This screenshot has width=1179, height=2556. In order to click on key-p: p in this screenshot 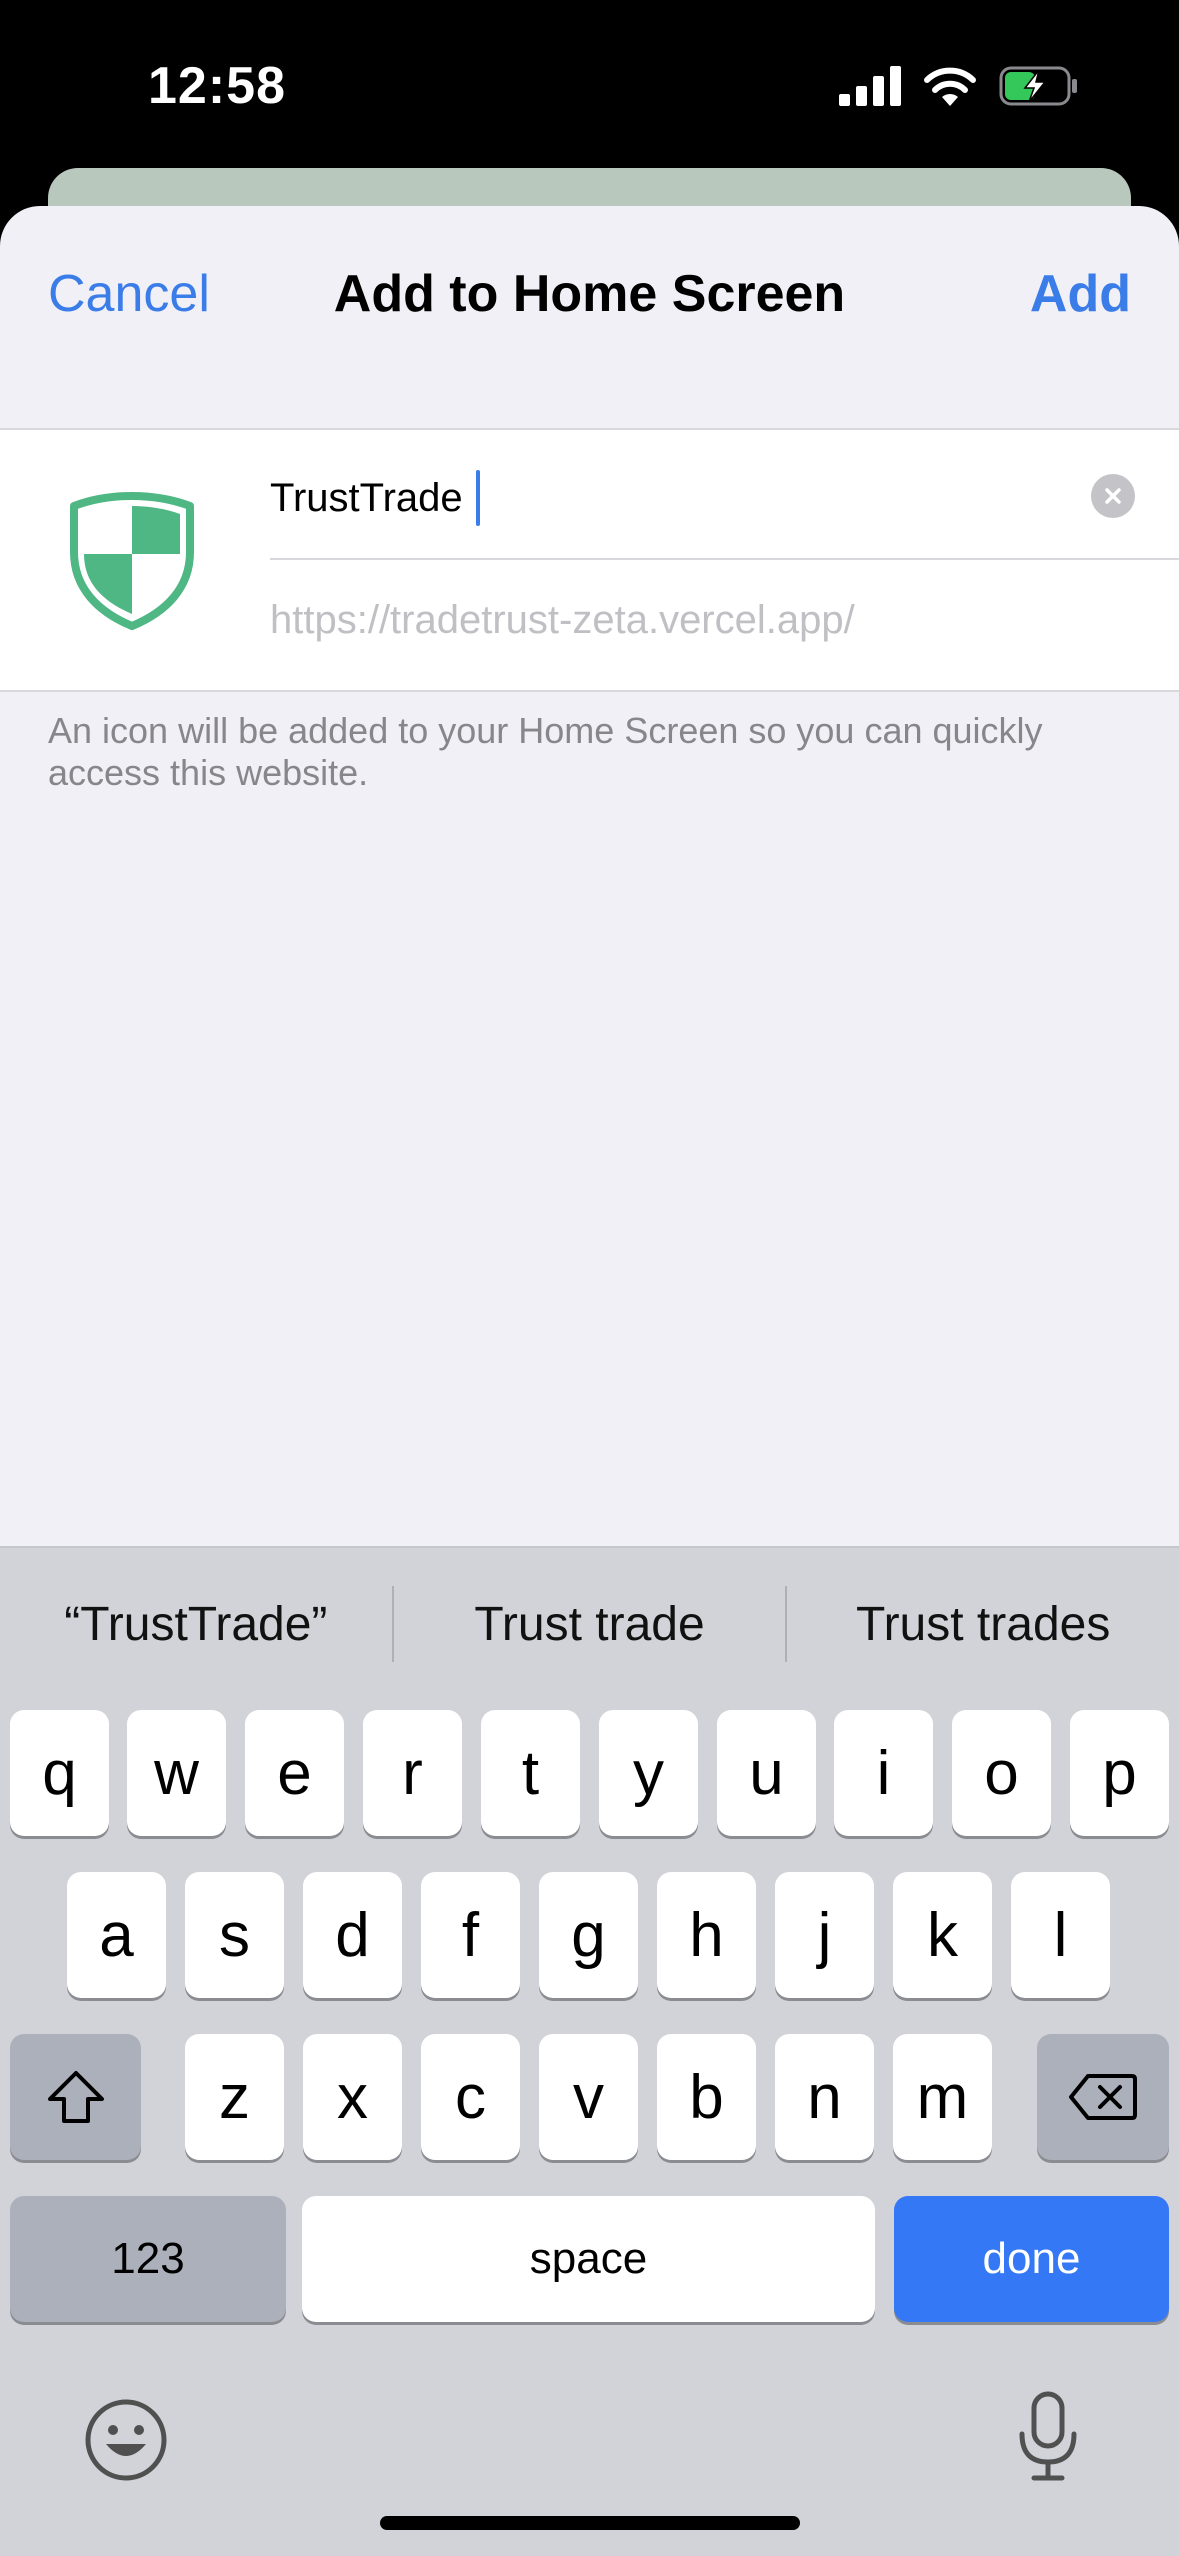, I will do `click(1119, 1773)`.